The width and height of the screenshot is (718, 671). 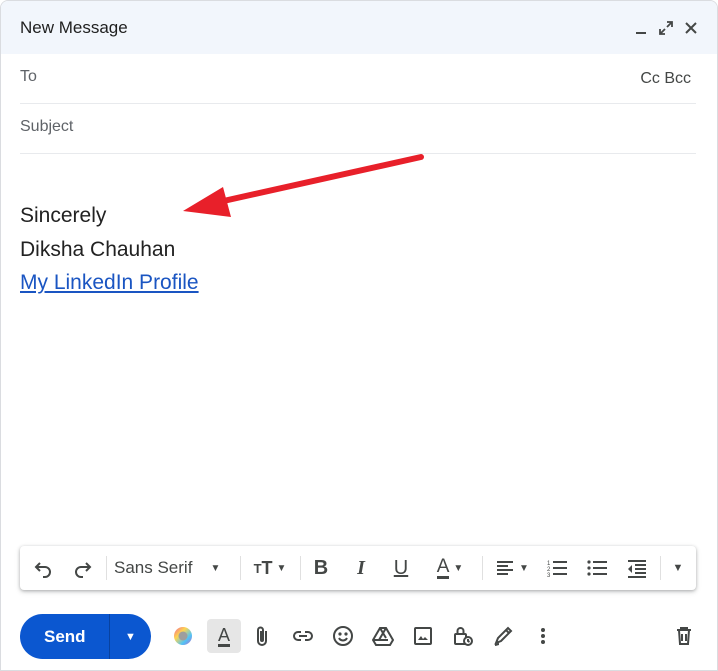 What do you see at coordinates (684, 636) in the screenshot?
I see `trash-icon` at bounding box center [684, 636].